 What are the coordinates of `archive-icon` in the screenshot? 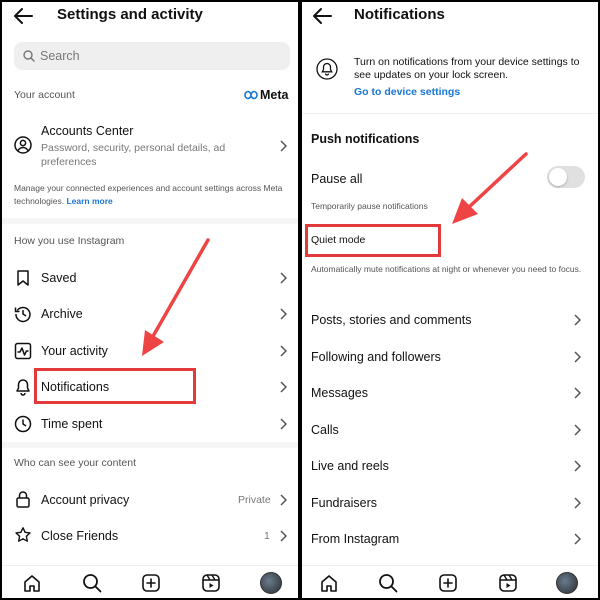 It's located at (22, 314).